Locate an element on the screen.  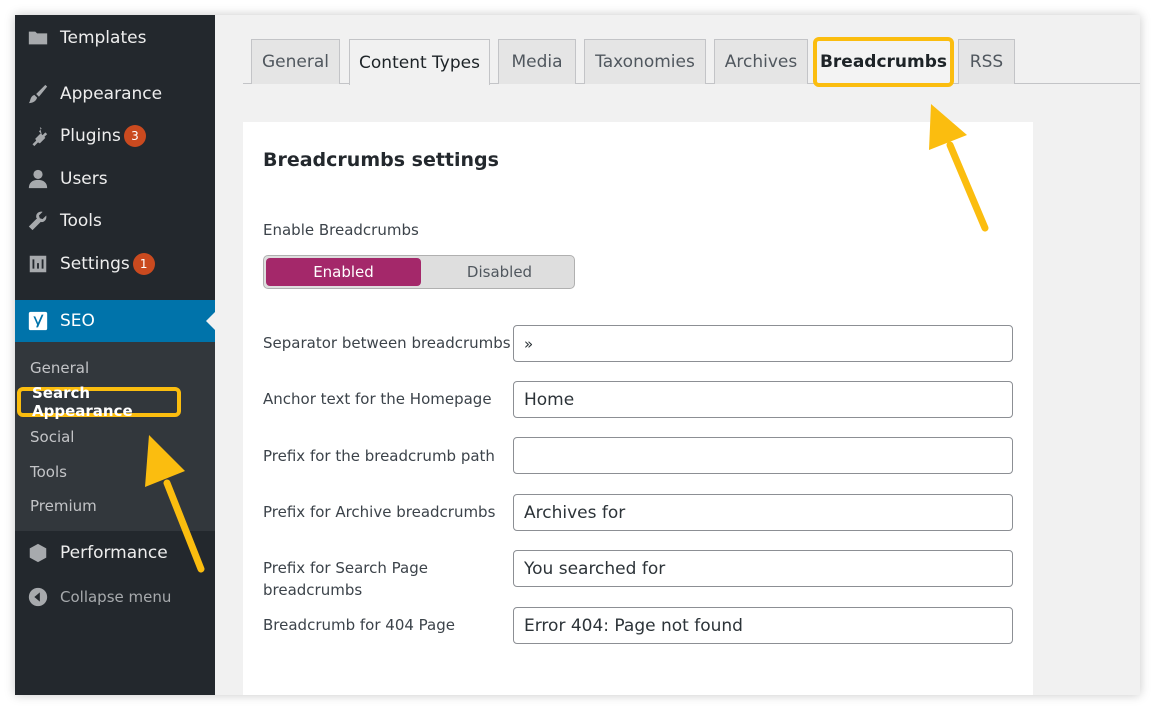
menu-label: Templates is located at coordinates (103, 38).